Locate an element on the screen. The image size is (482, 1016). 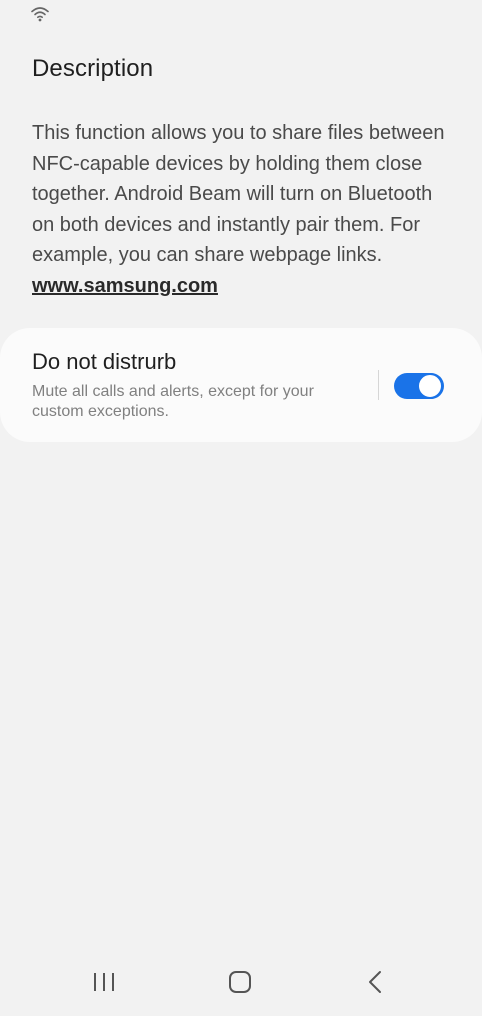
description-title: Description is located at coordinates (93, 68).